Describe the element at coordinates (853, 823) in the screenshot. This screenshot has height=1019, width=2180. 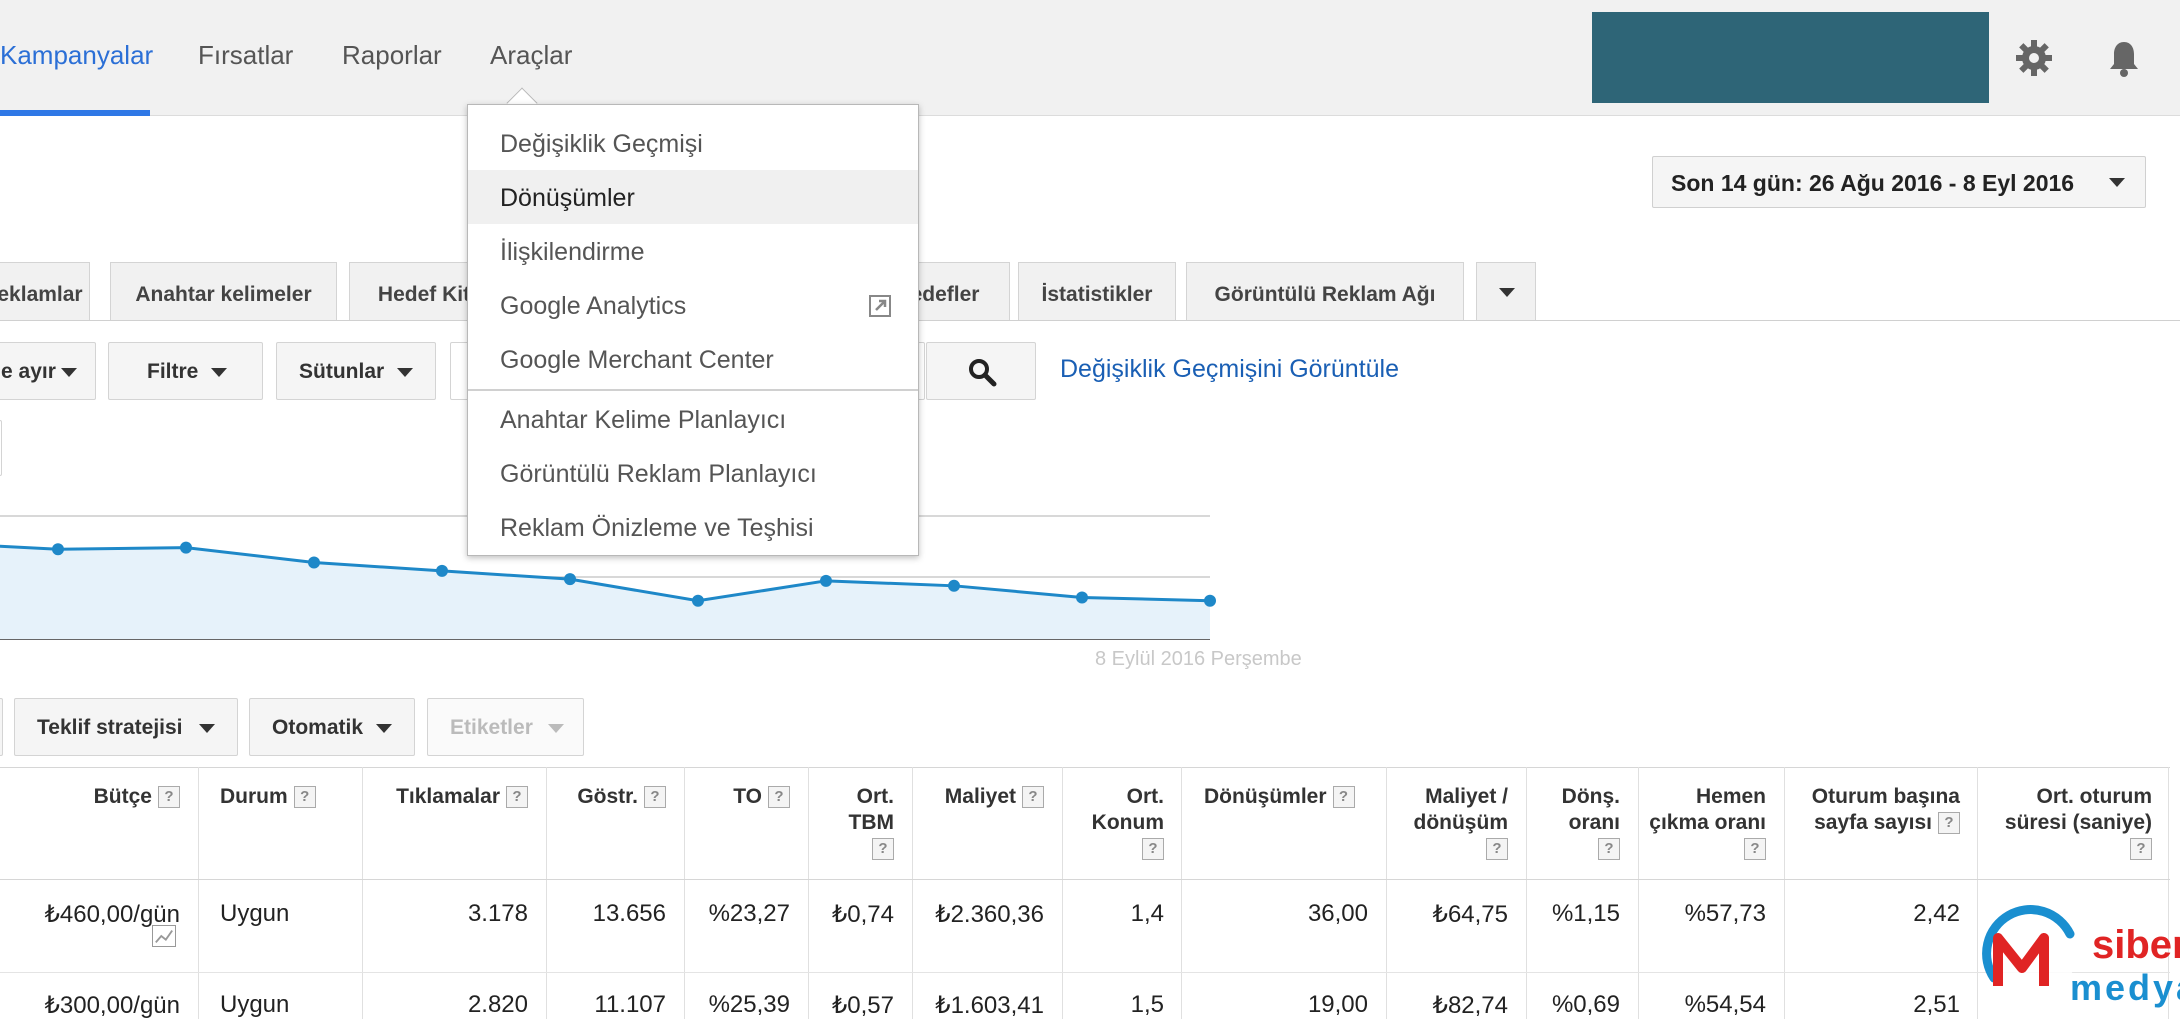
I see `header-avg-cpc: Ort. TBM?` at that location.